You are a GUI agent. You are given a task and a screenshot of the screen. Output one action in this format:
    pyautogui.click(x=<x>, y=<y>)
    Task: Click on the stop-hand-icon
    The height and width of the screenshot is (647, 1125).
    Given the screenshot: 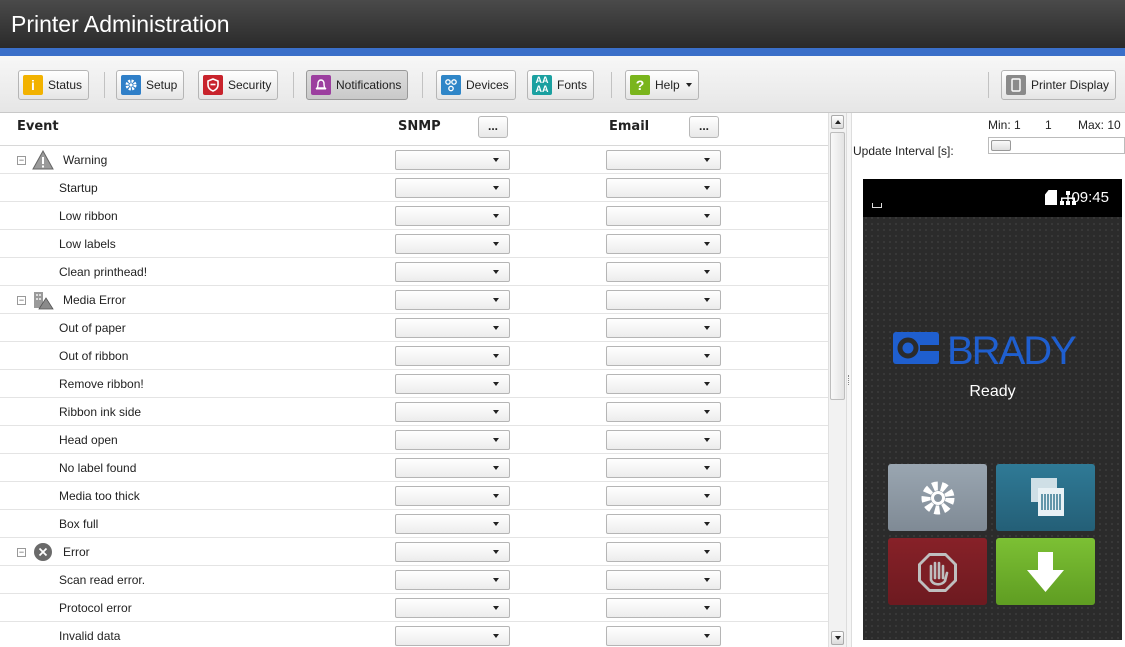 What is the action you would take?
    pyautogui.click(x=937, y=572)
    